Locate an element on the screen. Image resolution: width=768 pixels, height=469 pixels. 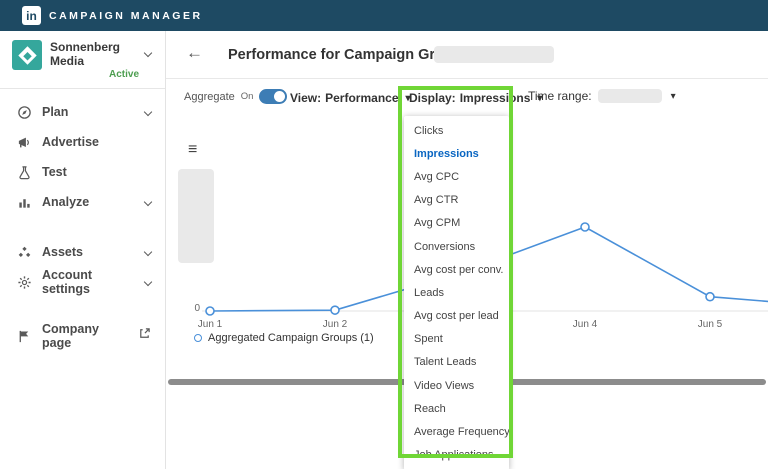
sidebar-item-label: Plan is located at coordinates (55, 112).